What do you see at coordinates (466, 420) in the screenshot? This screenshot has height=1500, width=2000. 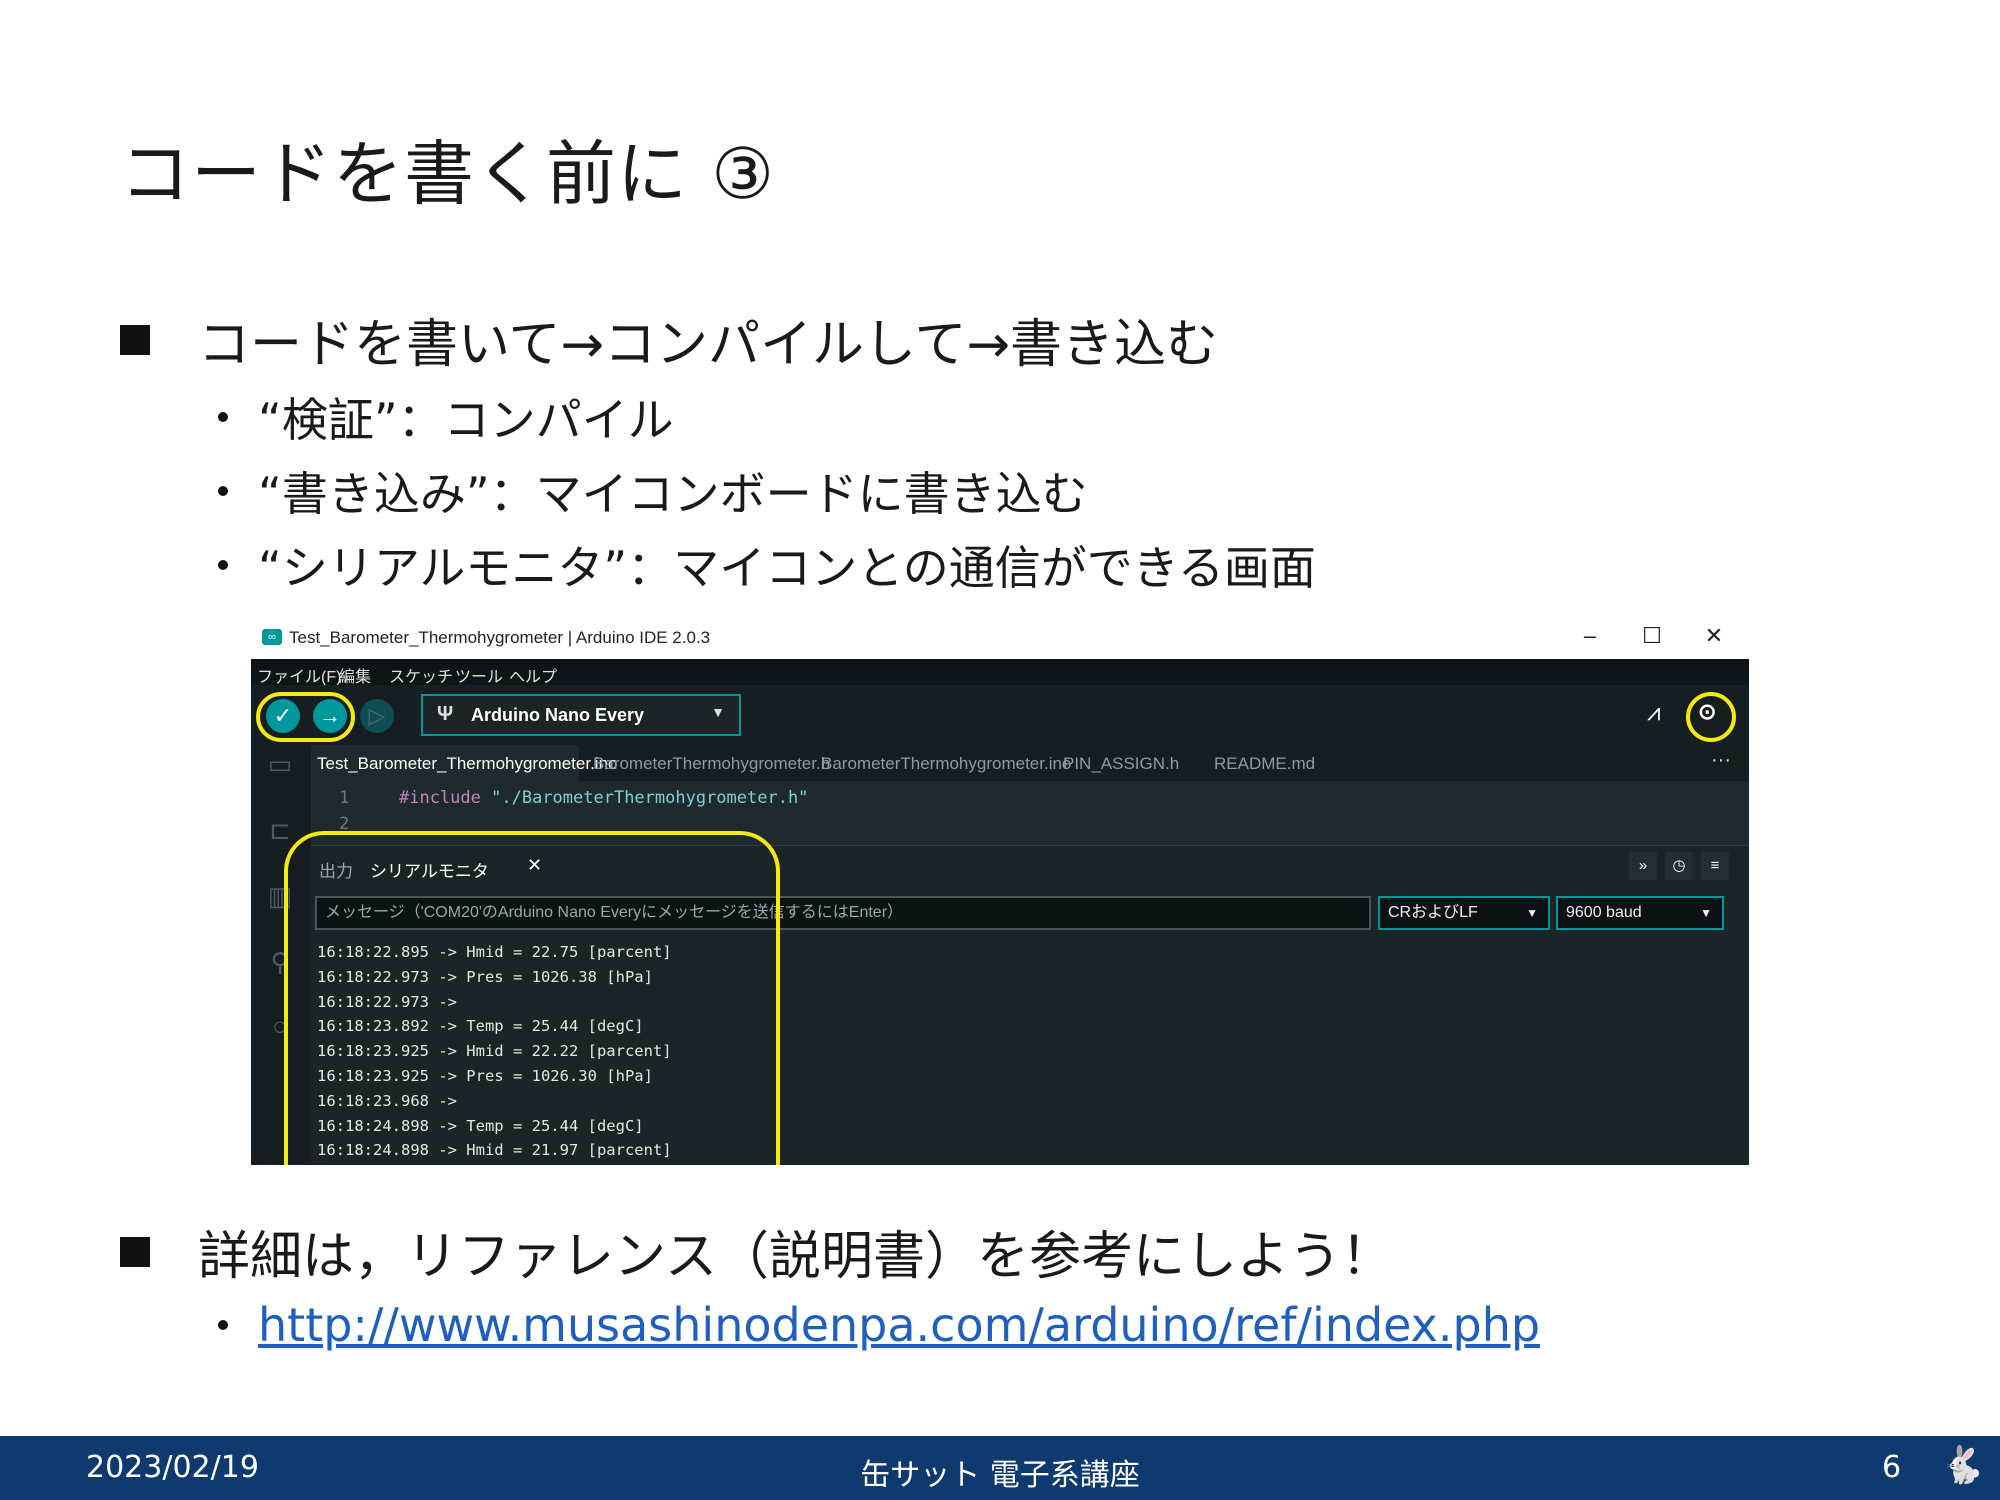 I see `bullet-sub-1-text: “検証”：コンパイル` at bounding box center [466, 420].